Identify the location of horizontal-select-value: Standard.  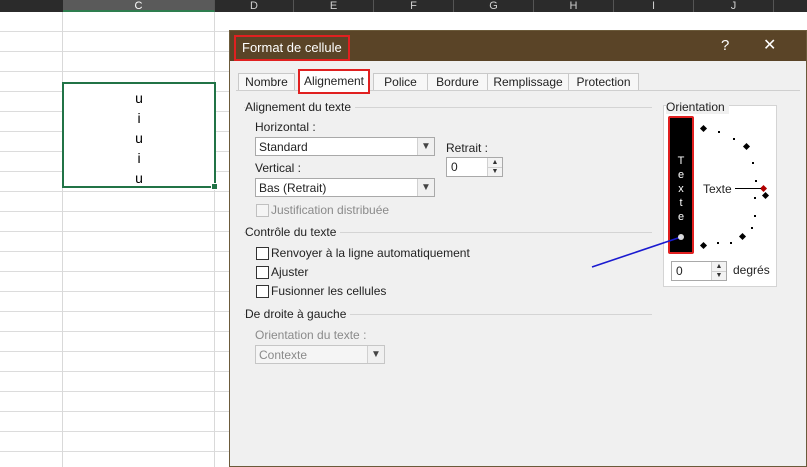
(283, 147).